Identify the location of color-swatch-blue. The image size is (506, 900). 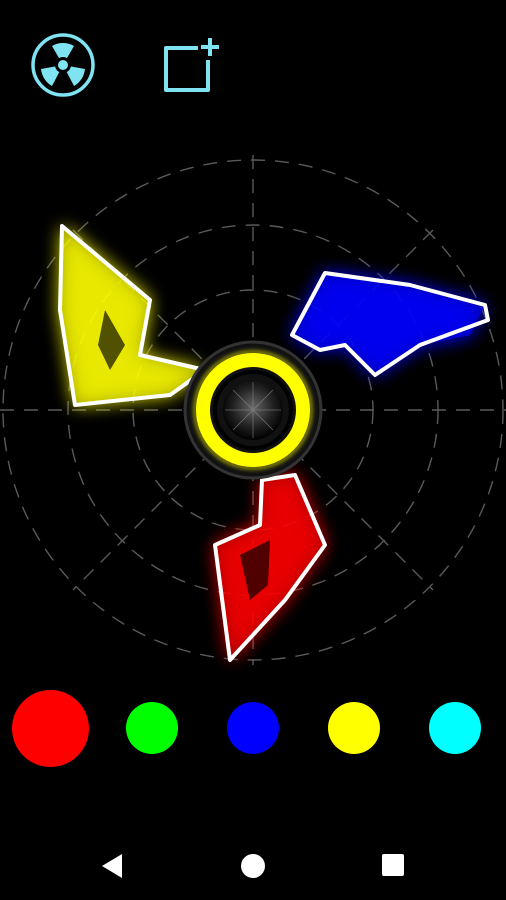
(253, 728).